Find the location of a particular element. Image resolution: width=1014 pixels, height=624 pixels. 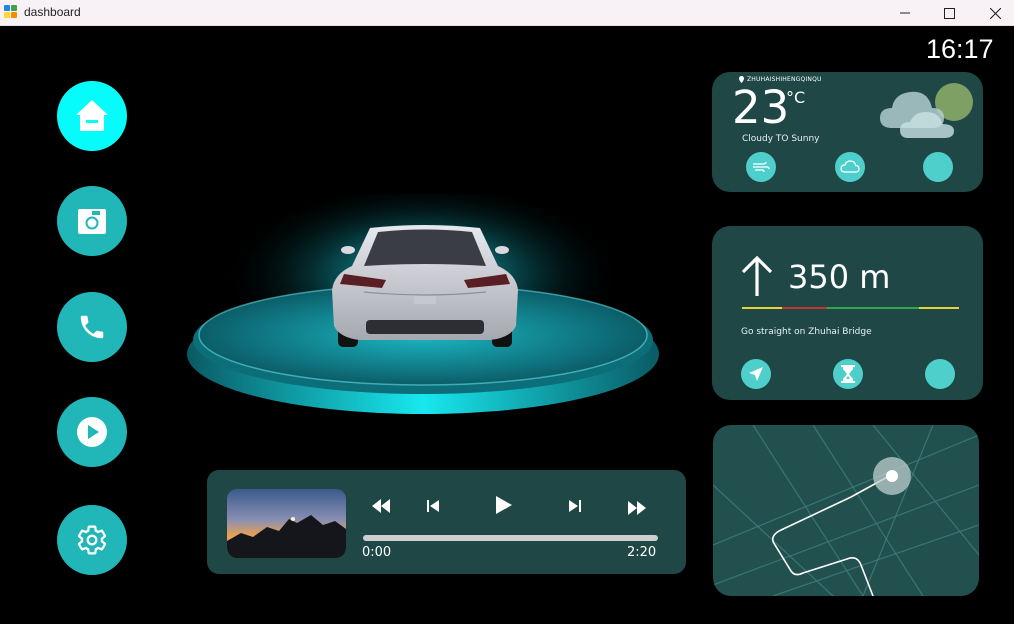

minimize-button is located at coordinates (905, 13).